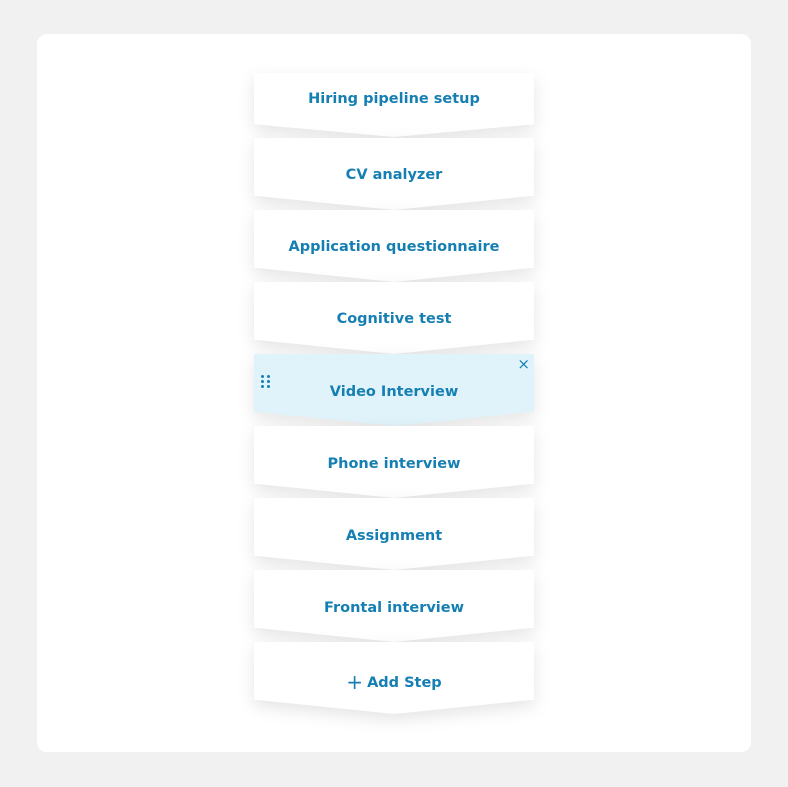 Image resolution: width=788 pixels, height=787 pixels. I want to click on step-label: Phone interview, so click(394, 464).